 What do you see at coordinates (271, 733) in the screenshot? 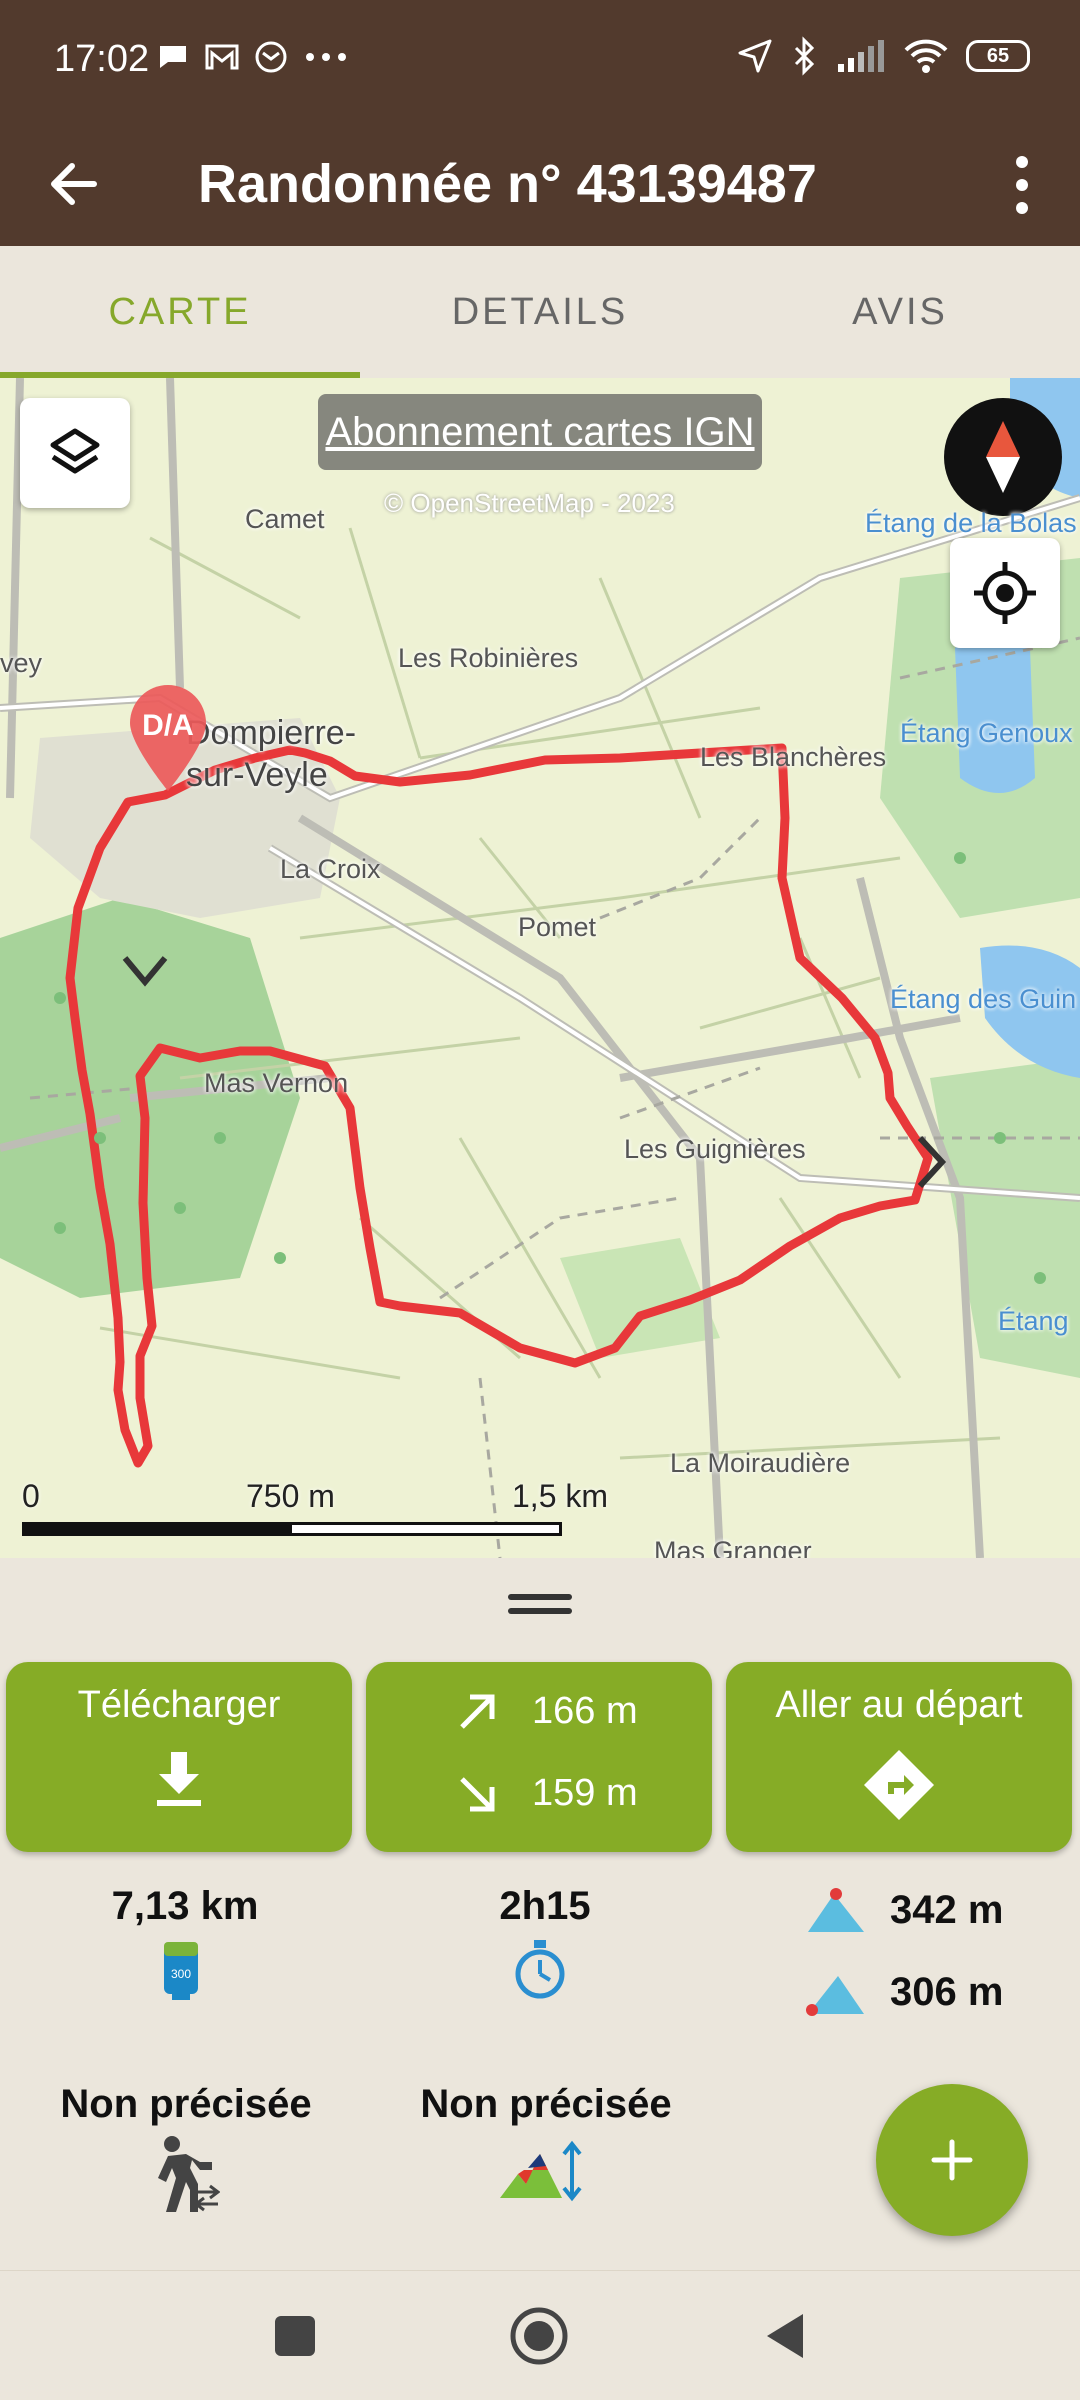
I see `map-place-label: Dompierre-` at bounding box center [271, 733].